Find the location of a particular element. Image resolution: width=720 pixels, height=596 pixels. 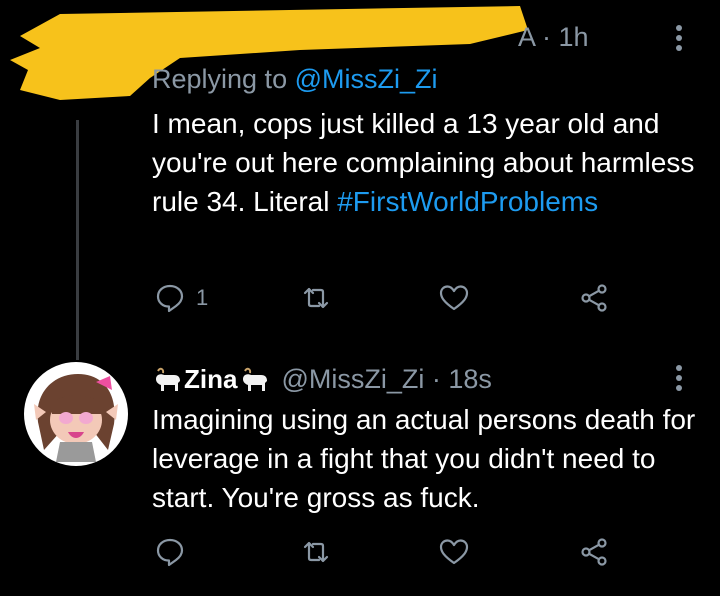

tweet2-like-button is located at coordinates (454, 552).